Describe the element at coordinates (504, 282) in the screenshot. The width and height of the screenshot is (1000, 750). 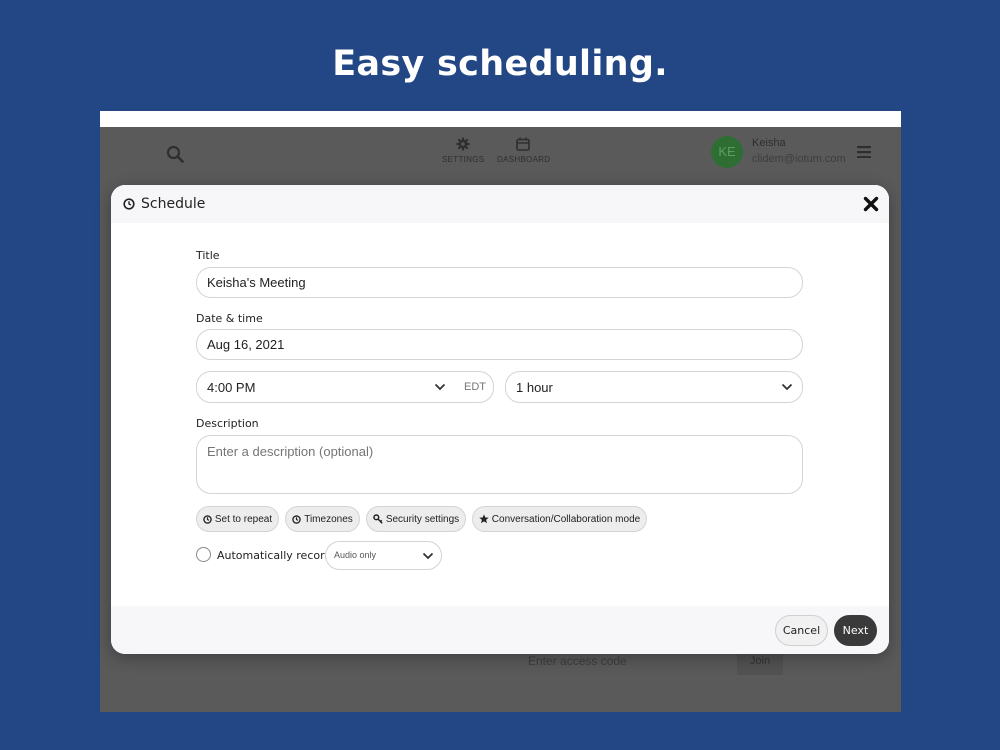
I see `title-input` at that location.